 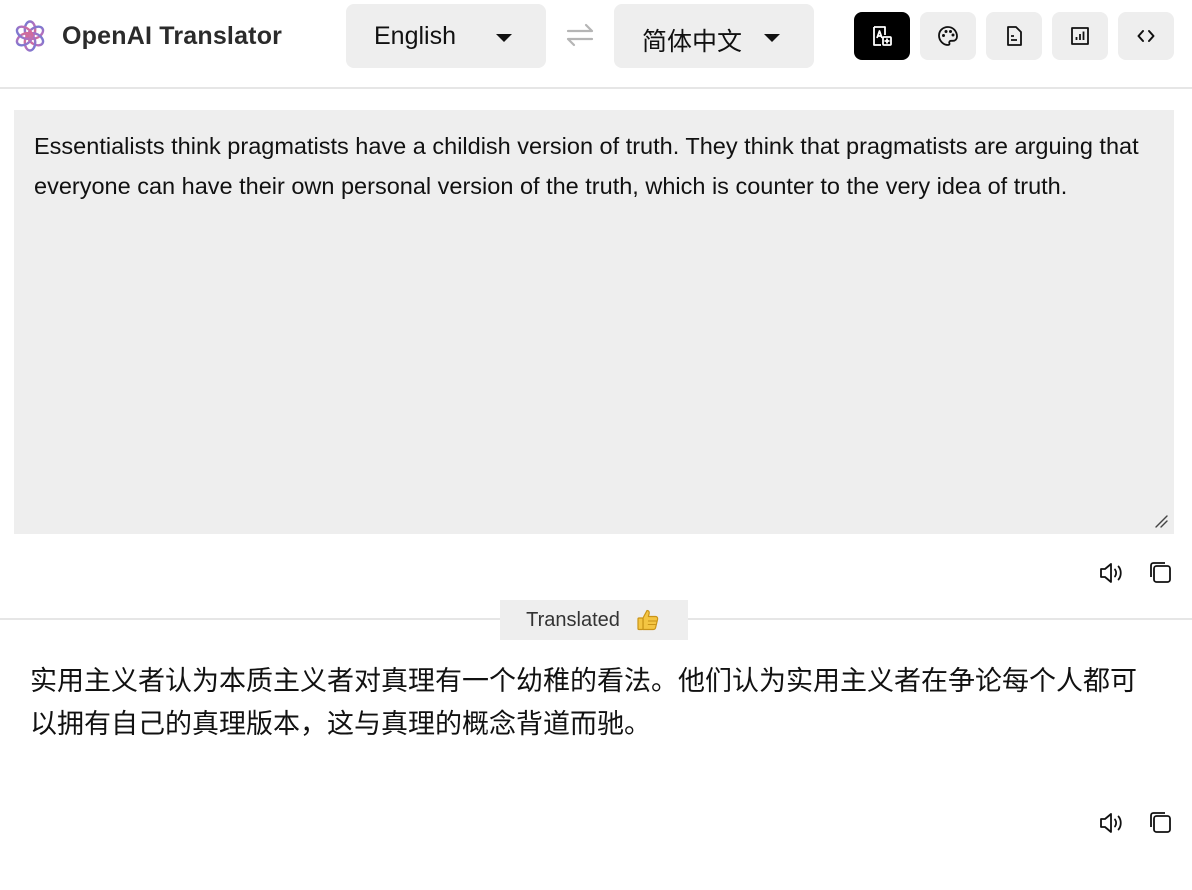 I want to click on translate-mode-icon, so click(x=882, y=36).